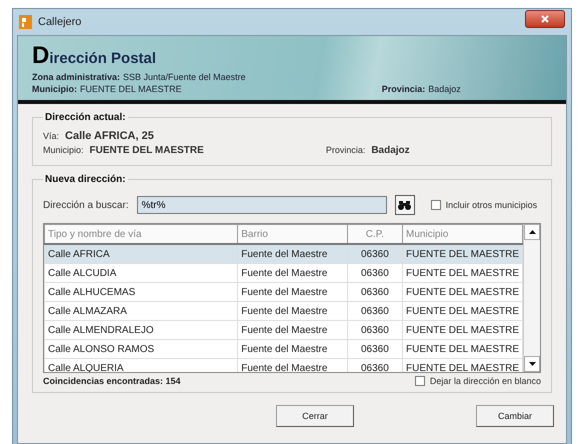 Image resolution: width=581 pixels, height=444 pixels. Describe the element at coordinates (51, 136) in the screenshot. I see `field-label: Vía:` at that location.